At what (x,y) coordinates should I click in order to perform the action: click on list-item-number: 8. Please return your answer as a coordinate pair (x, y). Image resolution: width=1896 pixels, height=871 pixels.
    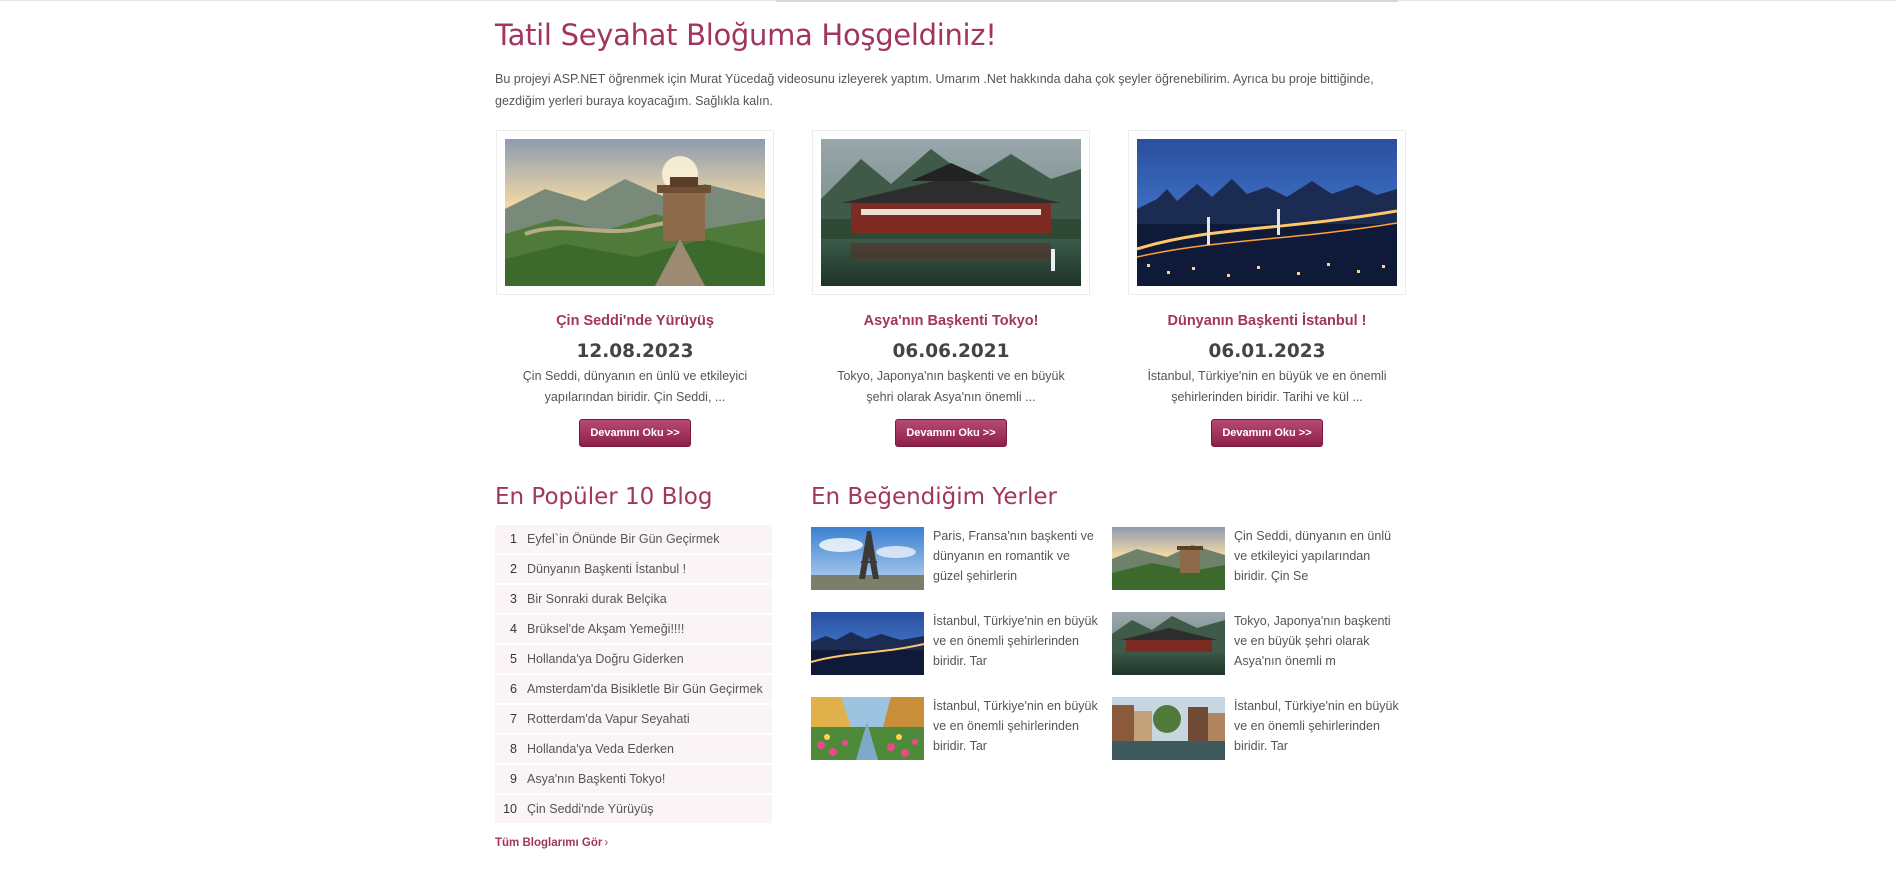
    Looking at the image, I should click on (513, 749).